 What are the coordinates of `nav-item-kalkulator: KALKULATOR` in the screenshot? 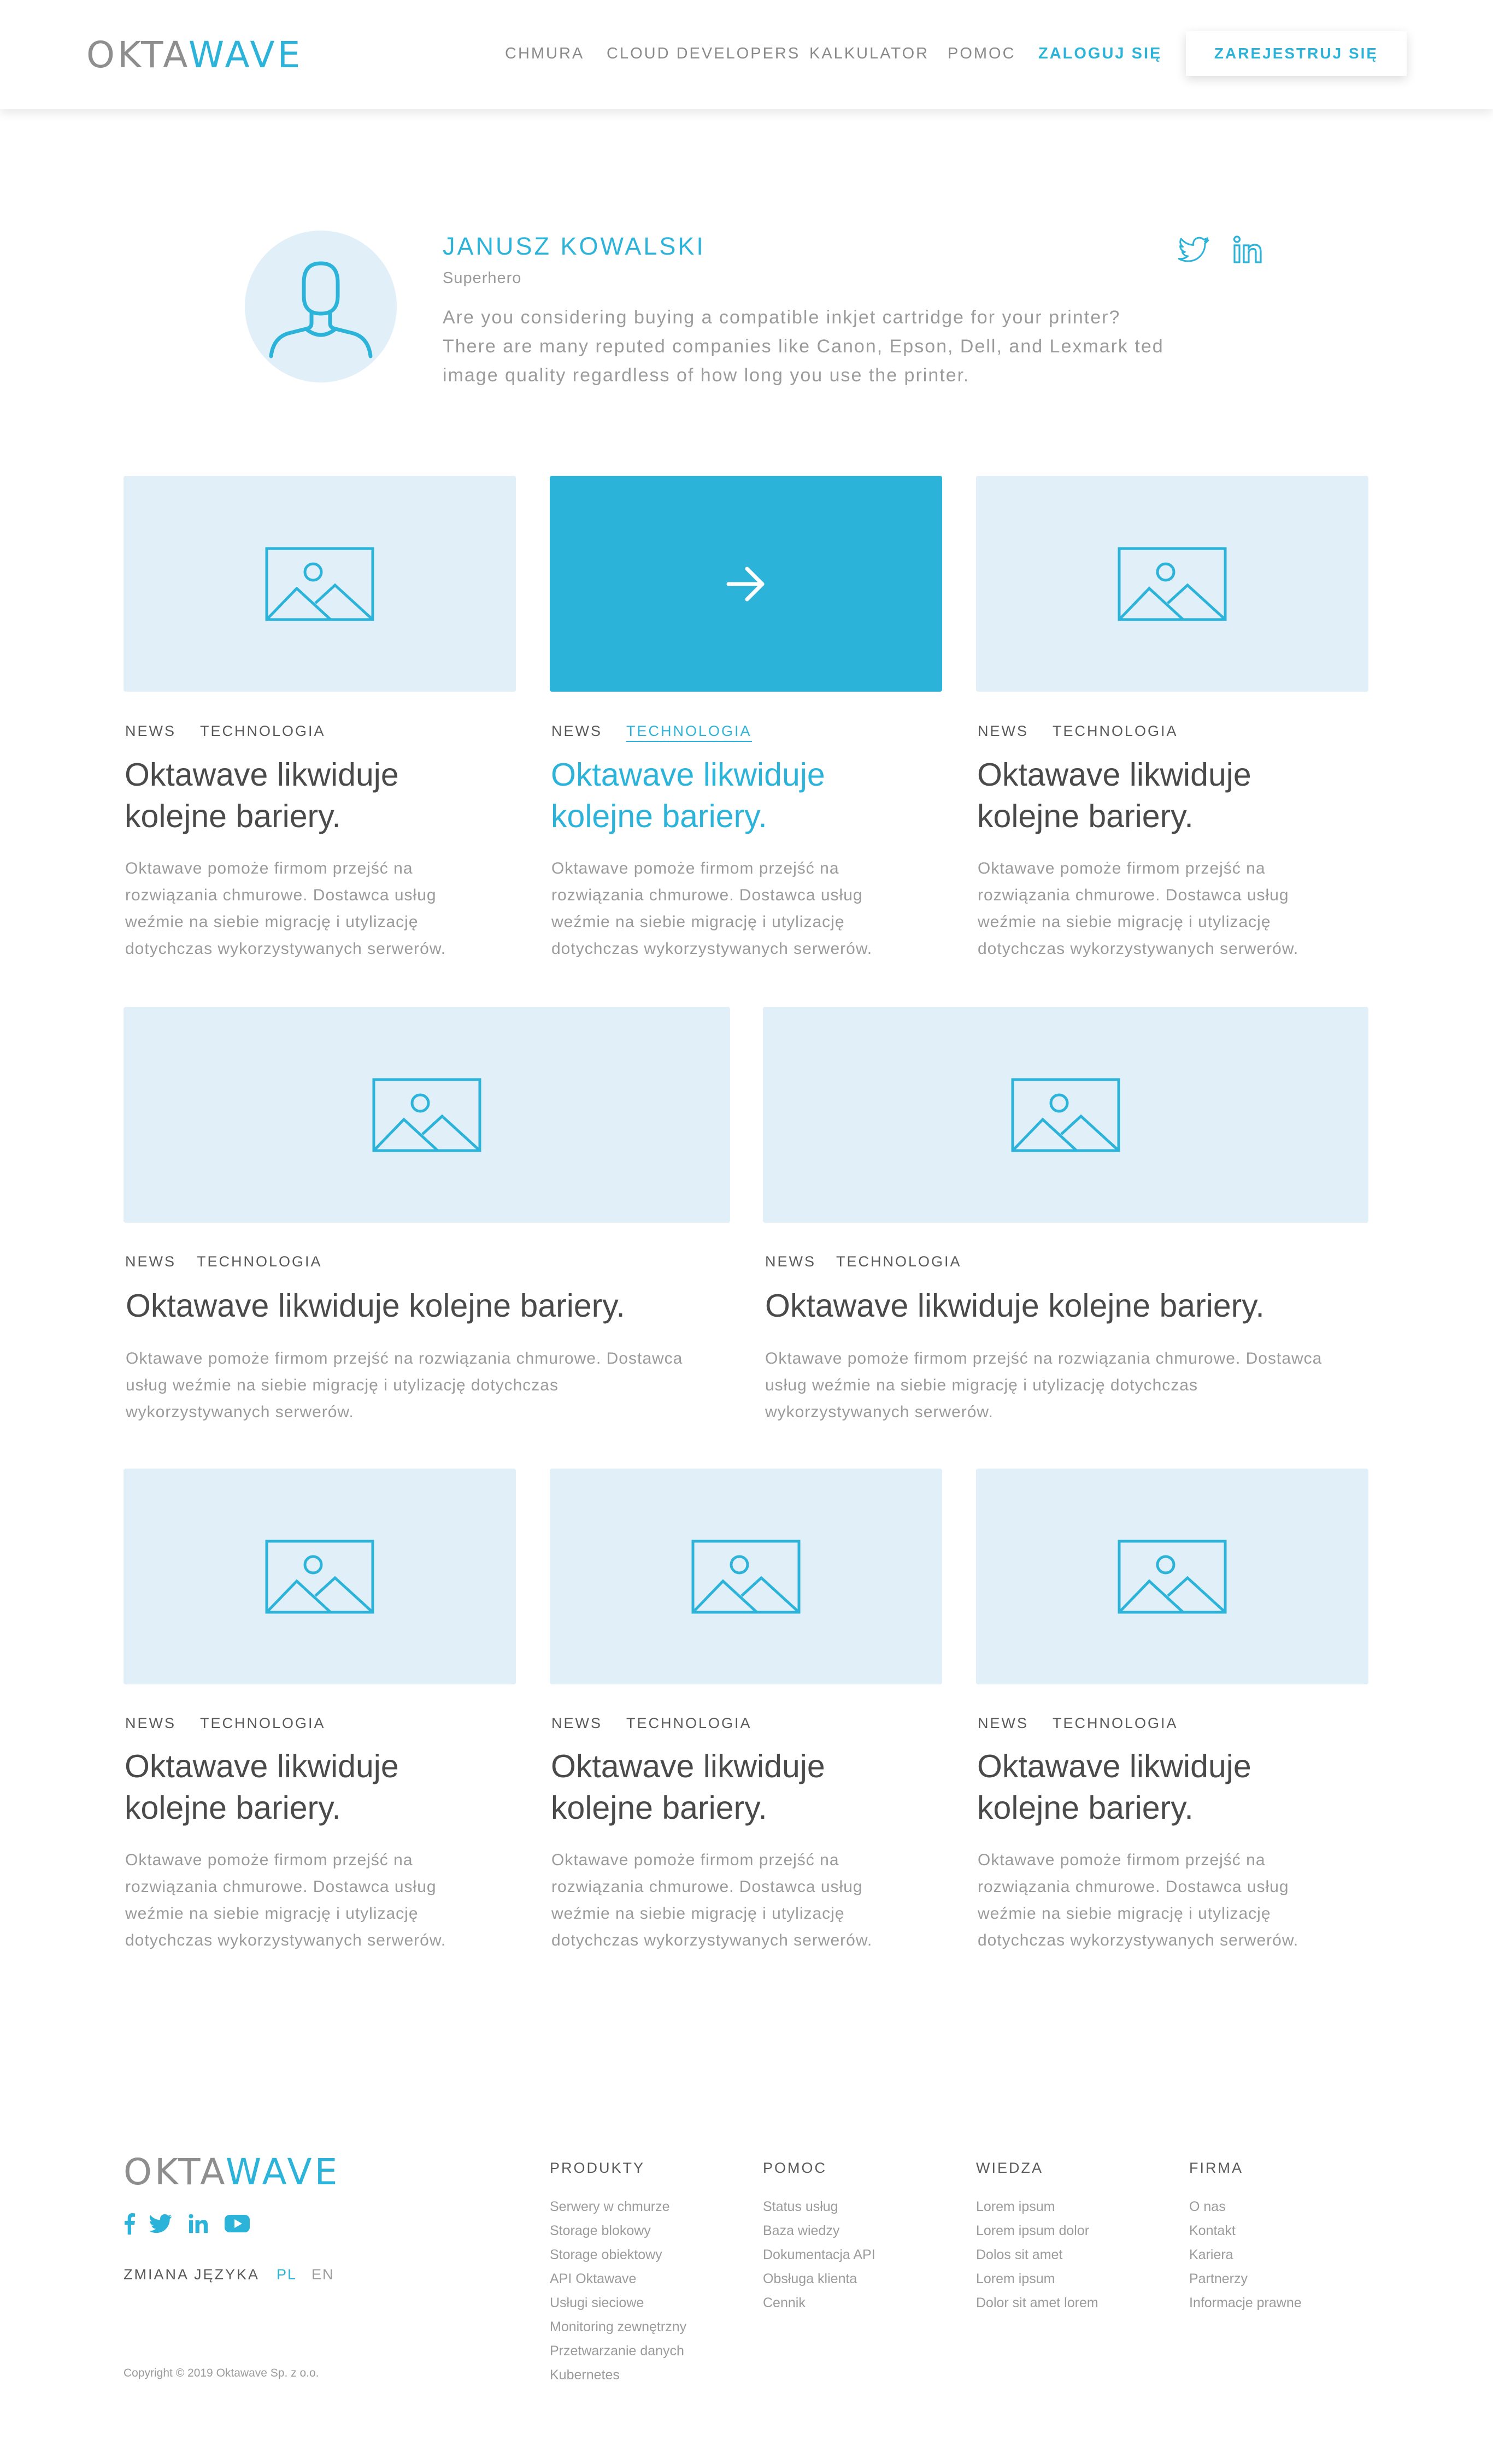 It's located at (869, 54).